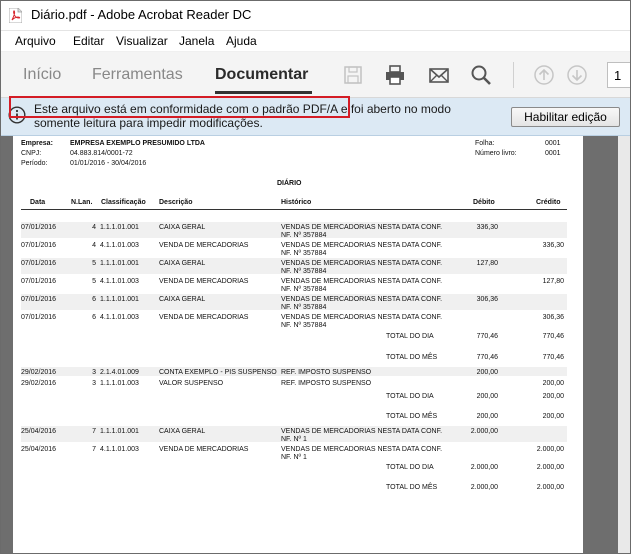  Describe the element at coordinates (553, 281) in the screenshot. I see `row-credito: 127,80` at that location.